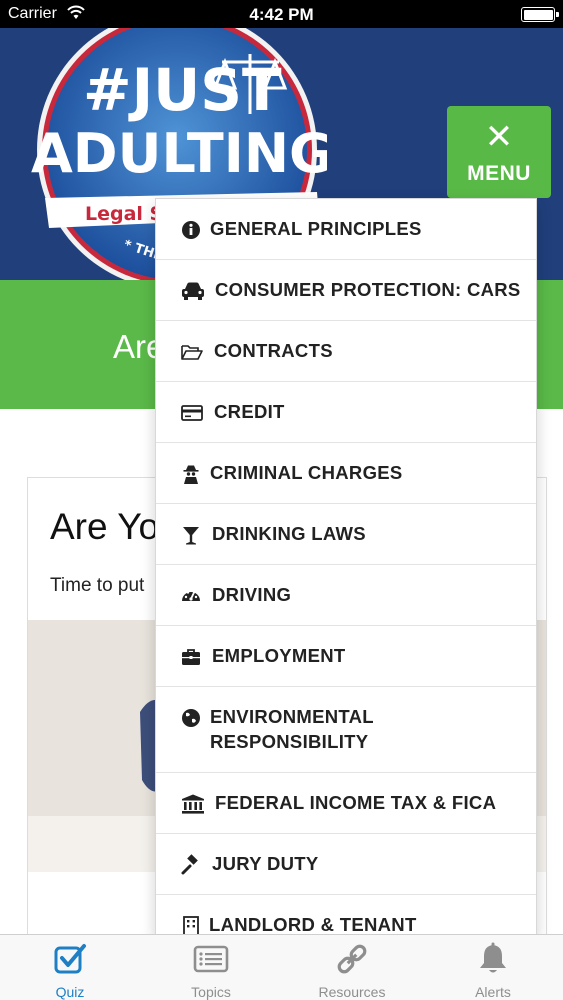  Describe the element at coordinates (352, 959) in the screenshot. I see `link-icon` at that location.